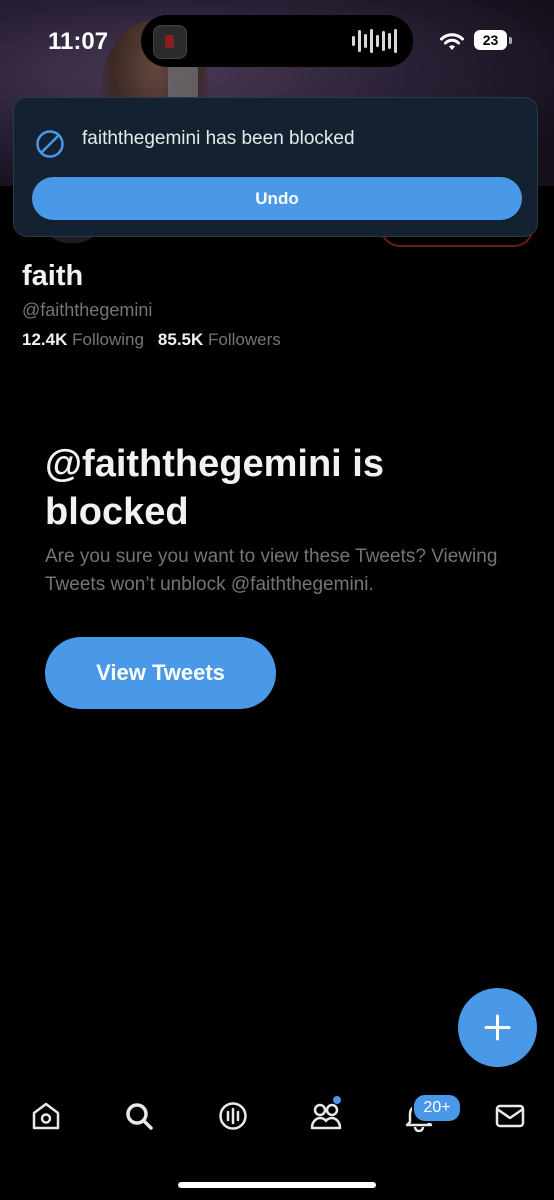  Describe the element at coordinates (510, 1116) in the screenshot. I see `messages-icon` at that location.